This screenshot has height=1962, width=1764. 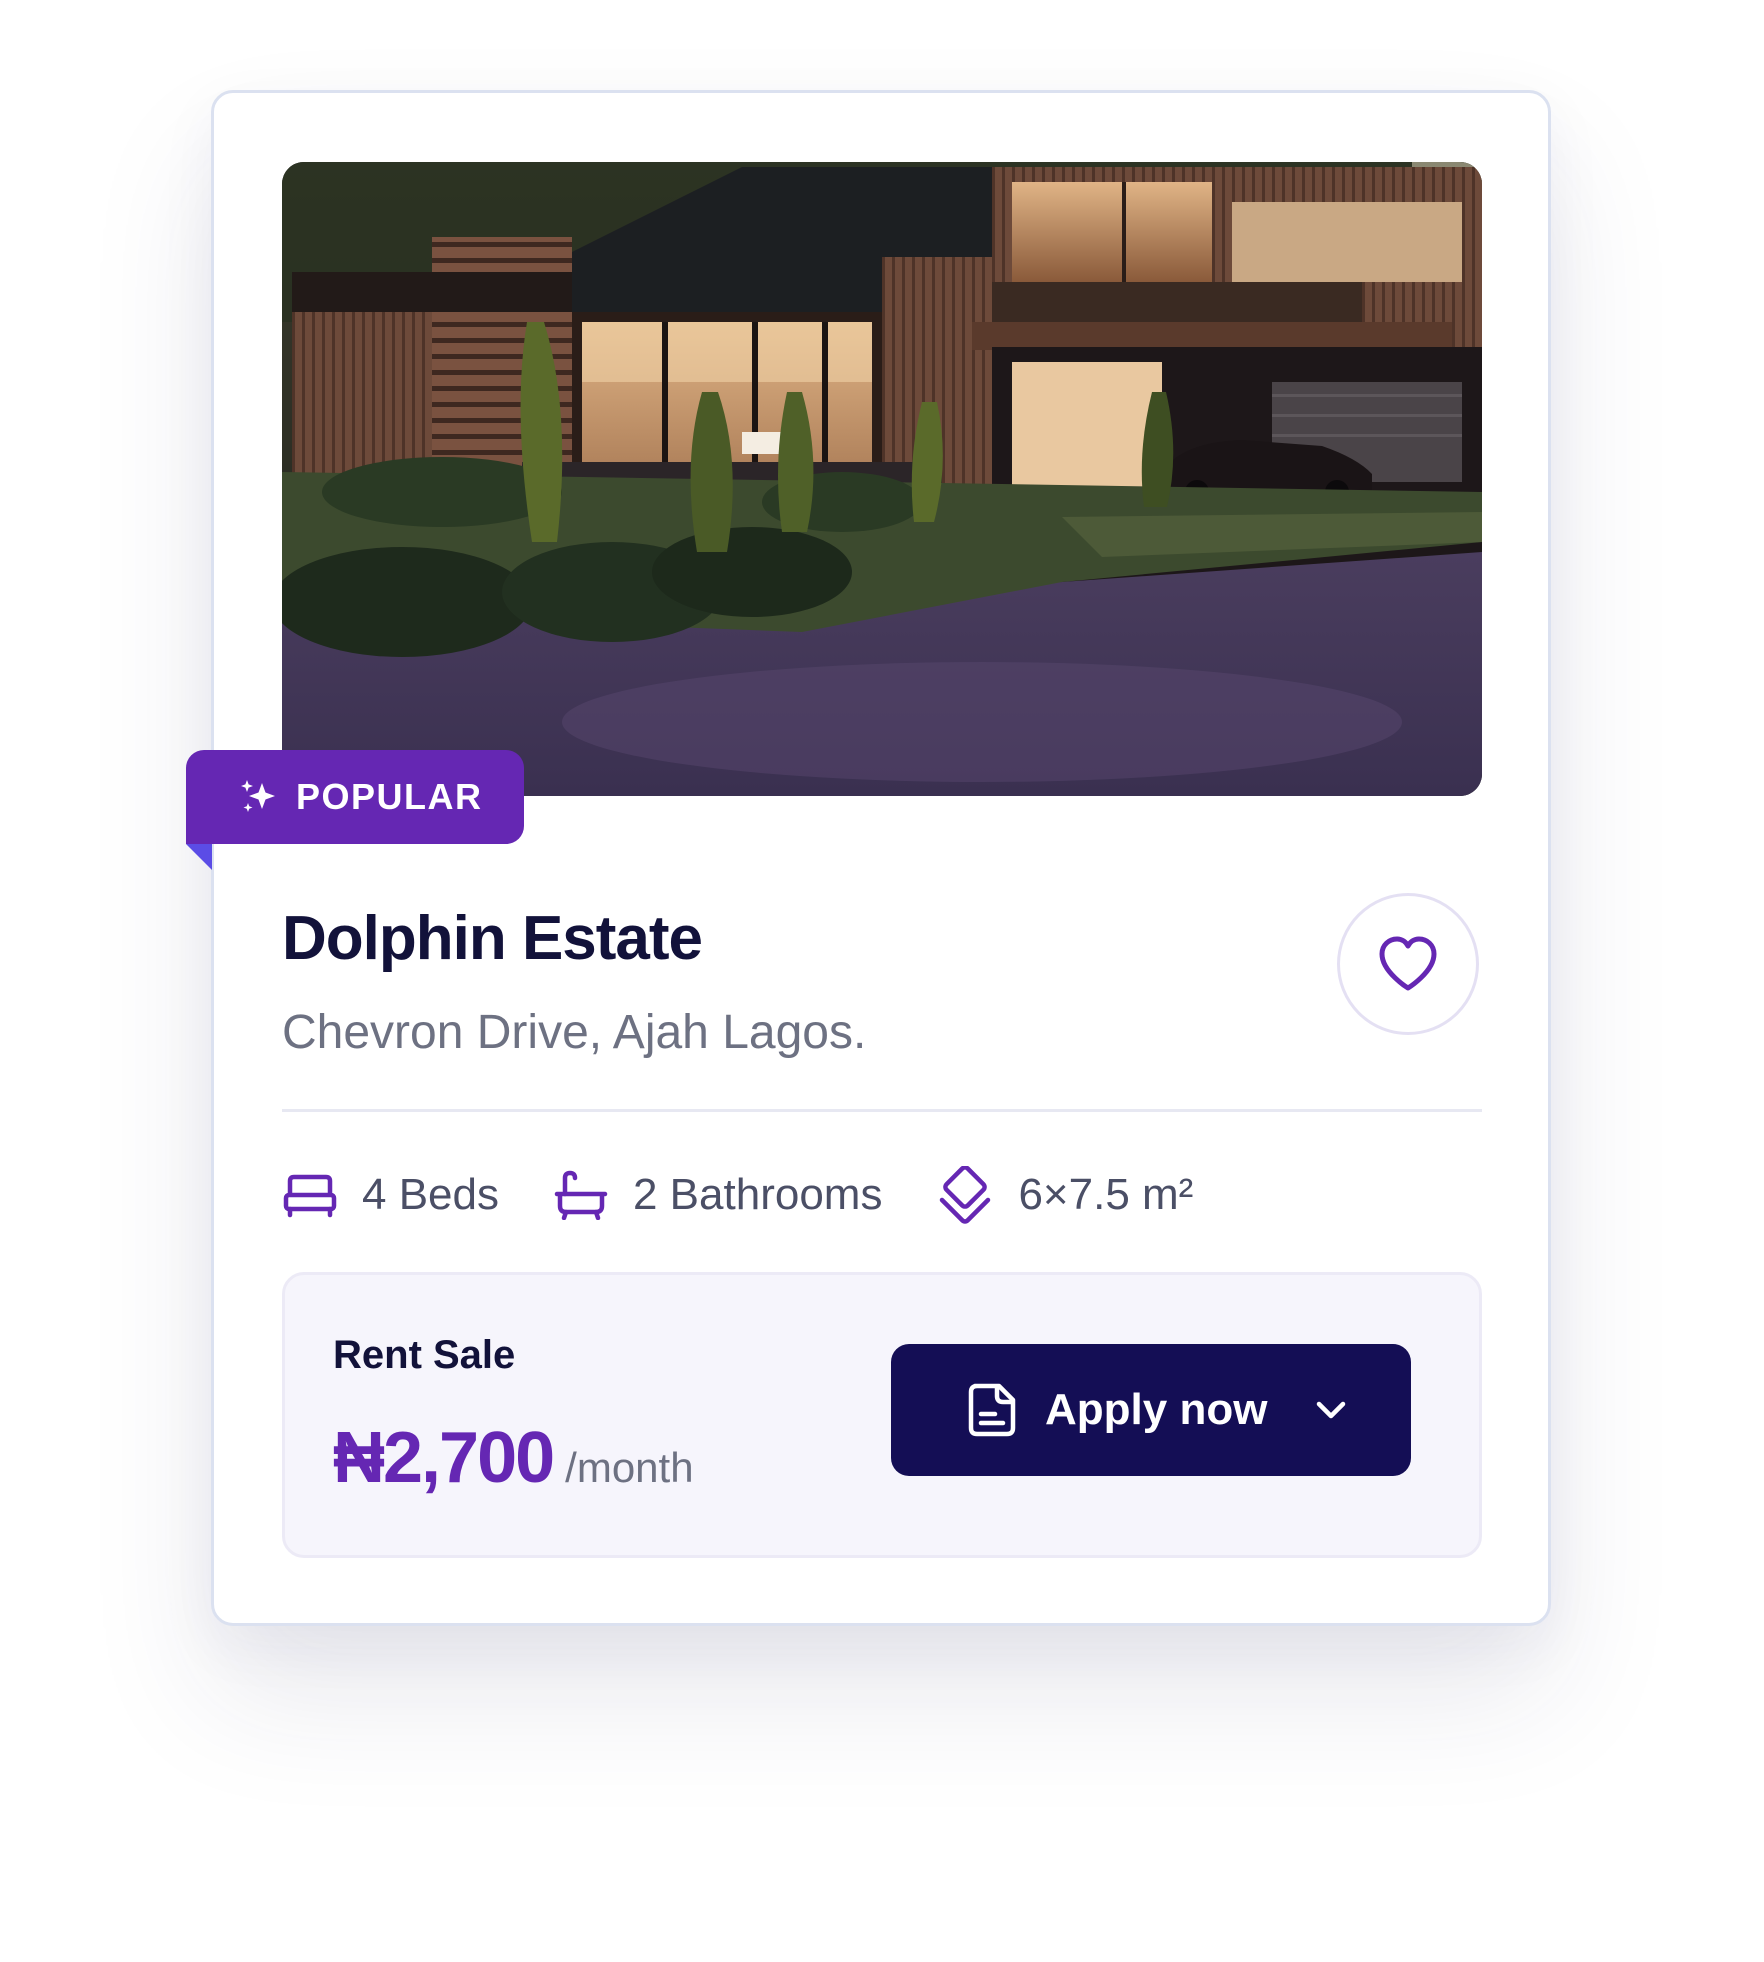 What do you see at coordinates (1331, 1410) in the screenshot?
I see `chevron-down-icon` at bounding box center [1331, 1410].